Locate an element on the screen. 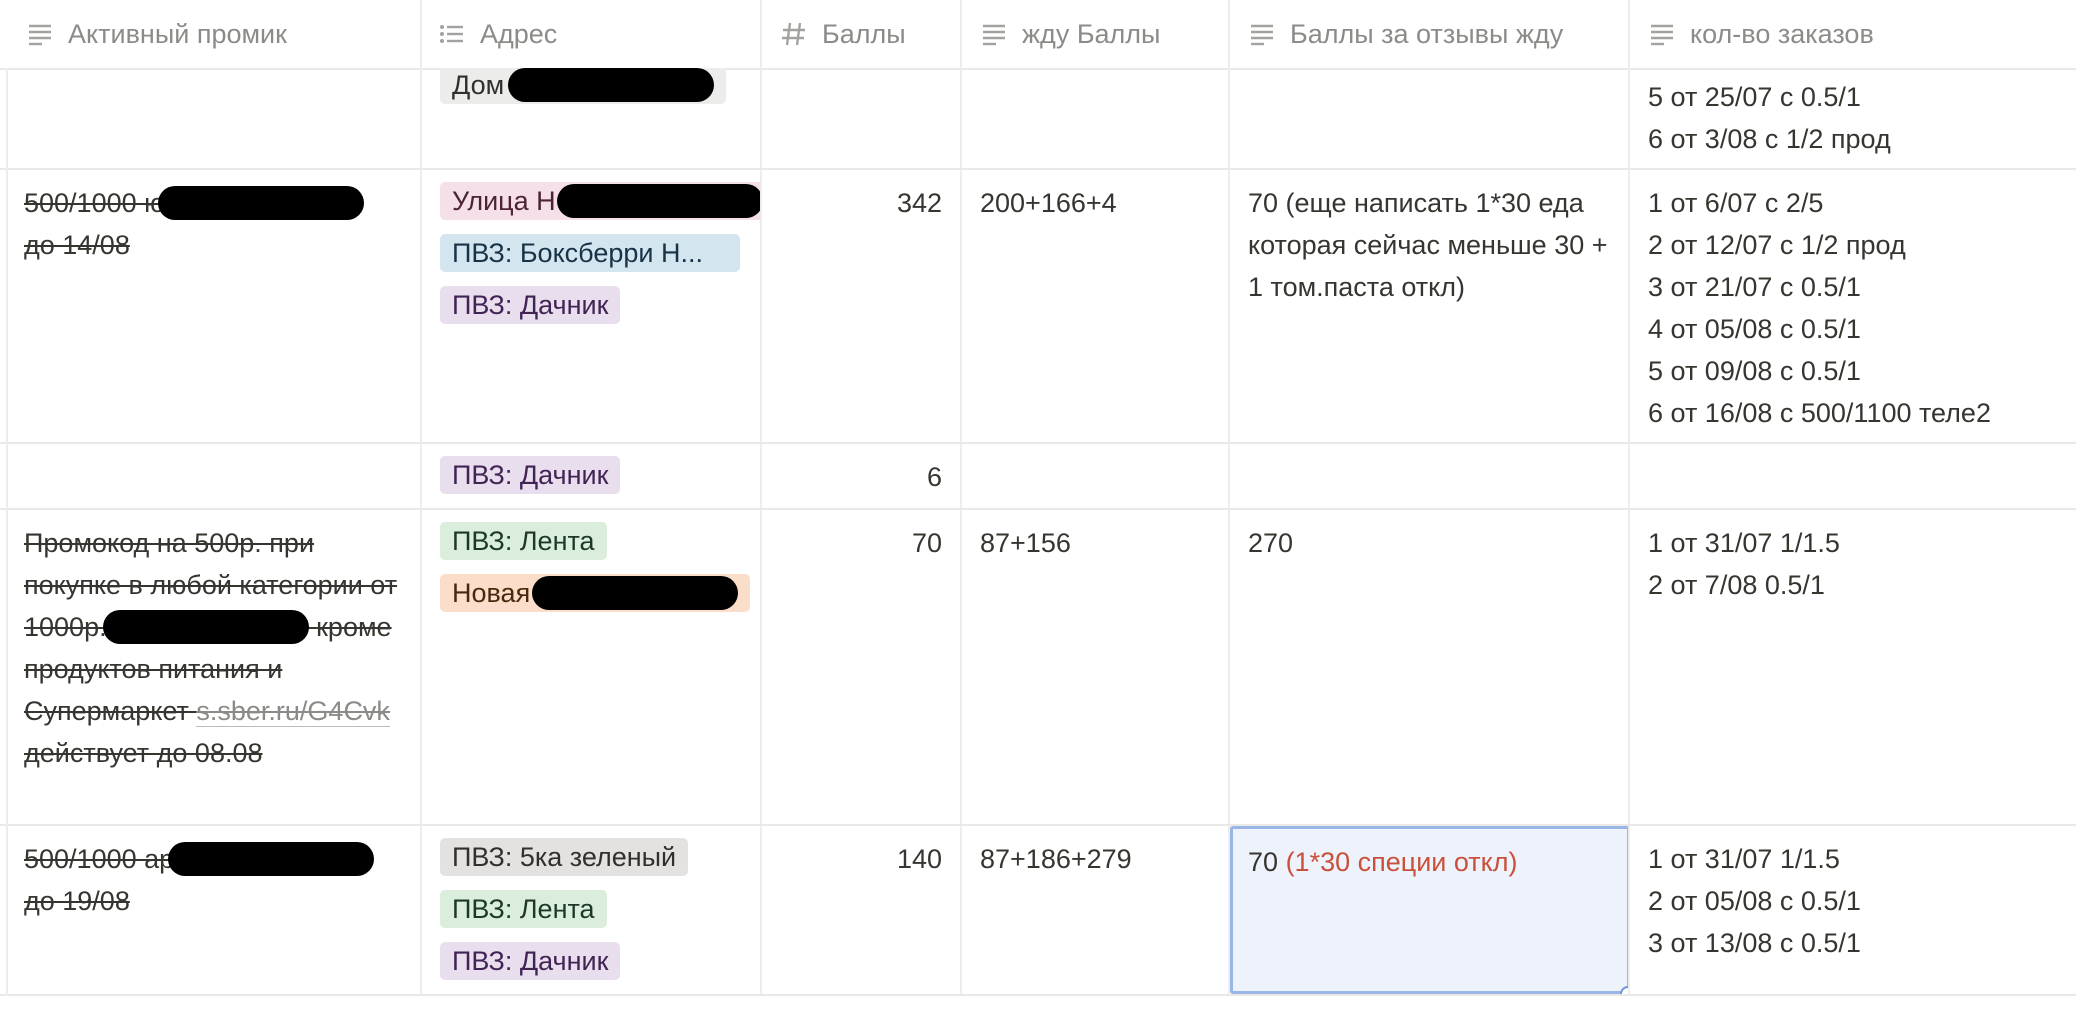 Image resolution: width=2076 pixels, height=1012 pixels. column-header-address: Адрес is located at coordinates (592, 34).